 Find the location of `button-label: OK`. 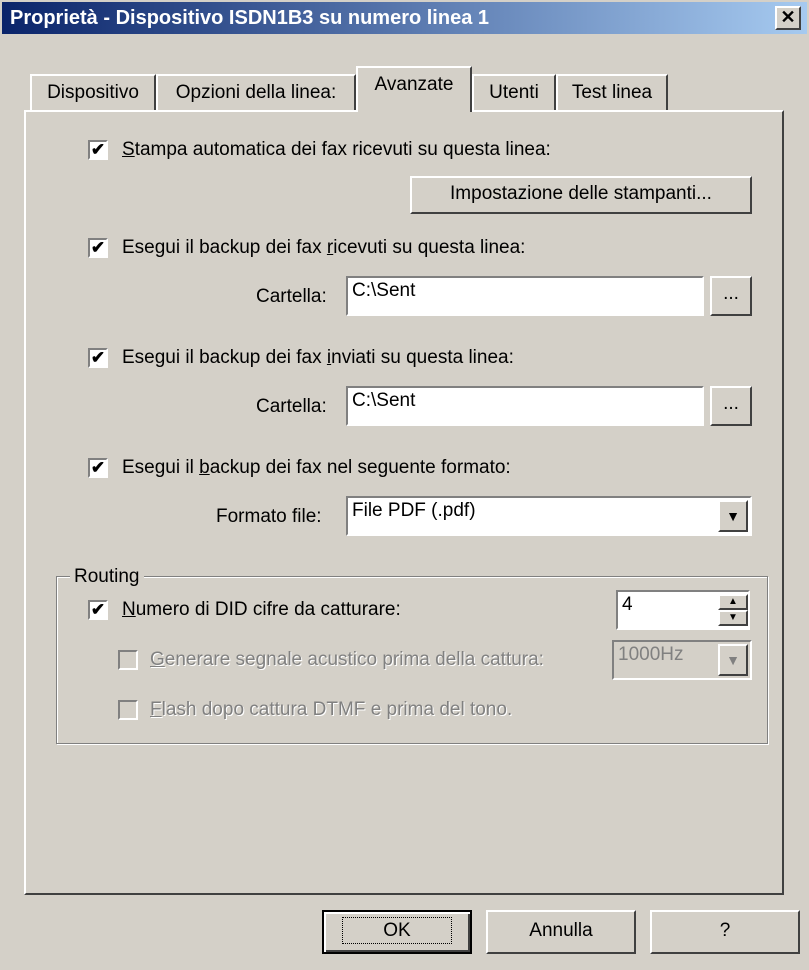

button-label: OK is located at coordinates (397, 930).